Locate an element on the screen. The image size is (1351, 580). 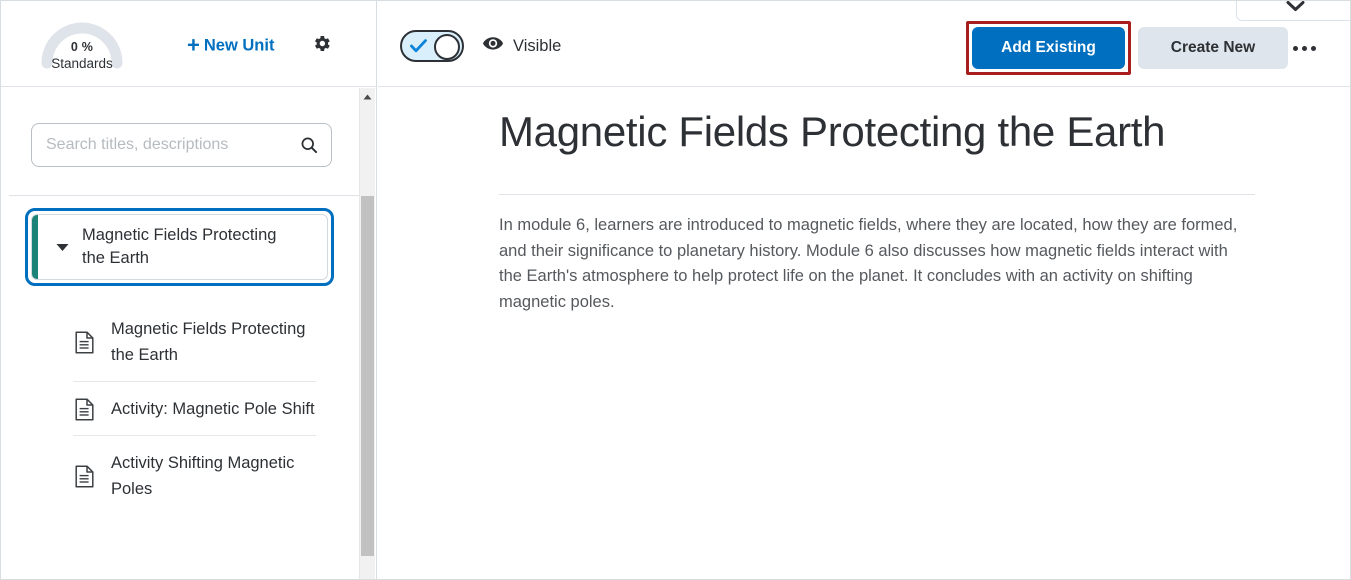
caret-up-icon is located at coordinates (367, 96).